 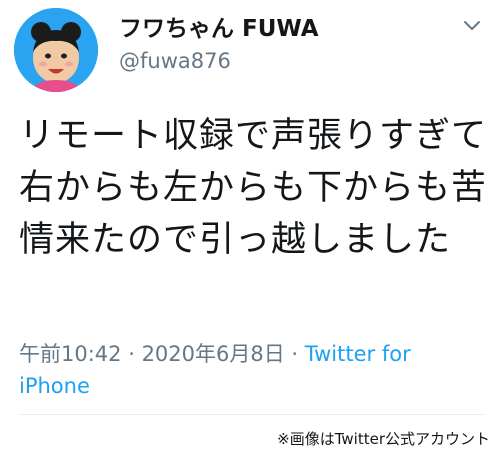 I want to click on tweet-date: 2020年6月8日, so click(x=213, y=354).